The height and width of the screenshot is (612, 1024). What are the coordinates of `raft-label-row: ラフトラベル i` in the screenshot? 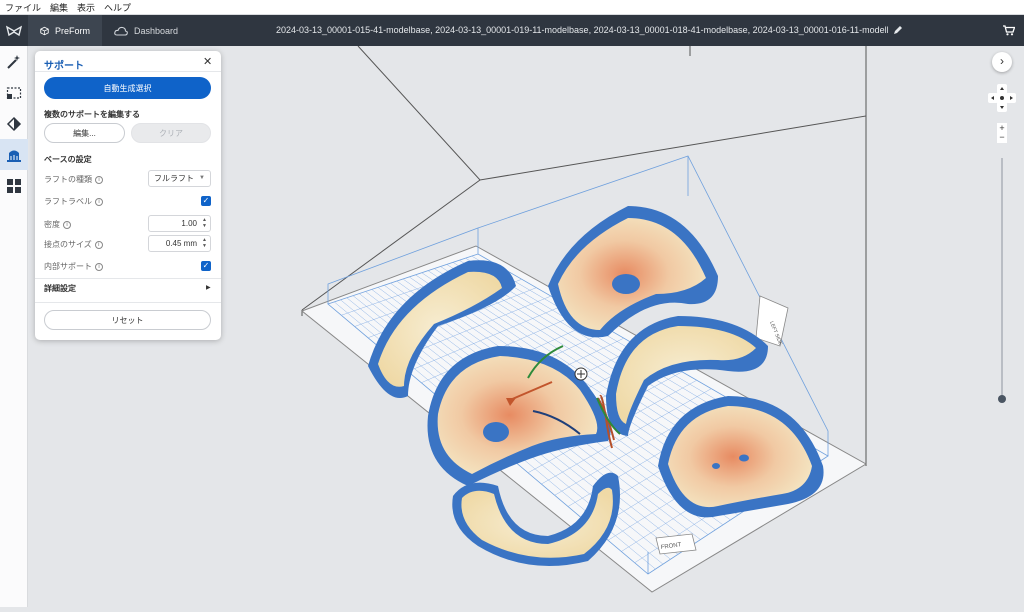 It's located at (73, 201).